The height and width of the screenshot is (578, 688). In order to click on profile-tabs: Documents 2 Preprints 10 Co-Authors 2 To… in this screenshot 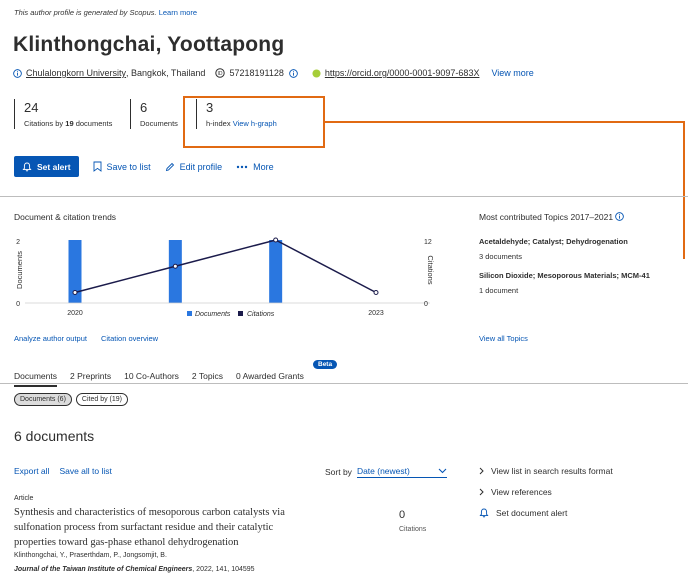, I will do `click(165, 379)`.